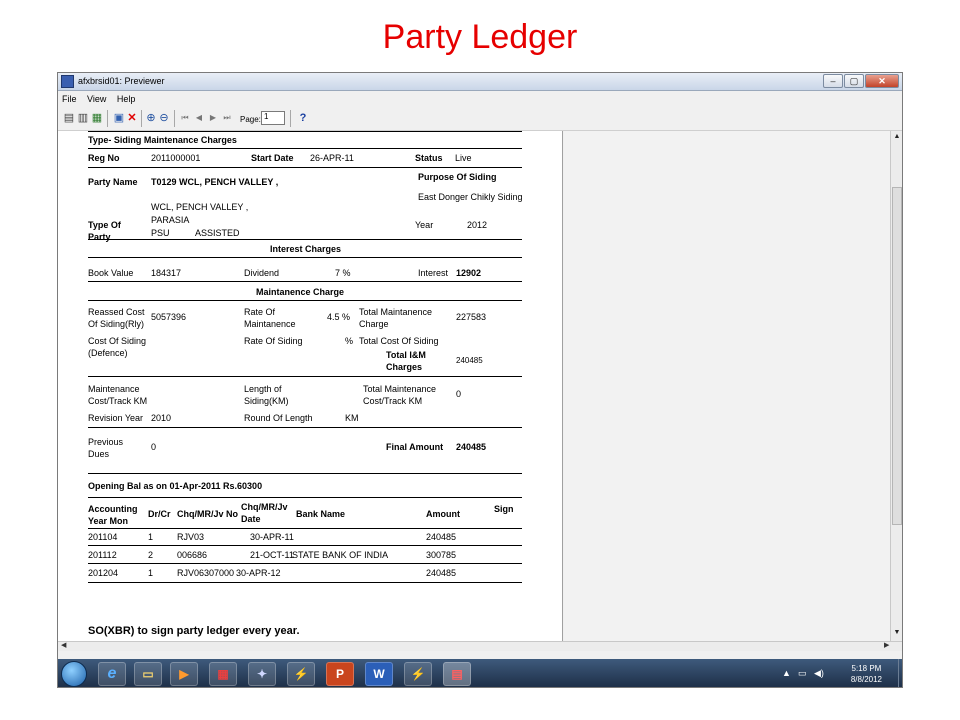  I want to click on col-header-bank-name: Bank Name, so click(321, 514).